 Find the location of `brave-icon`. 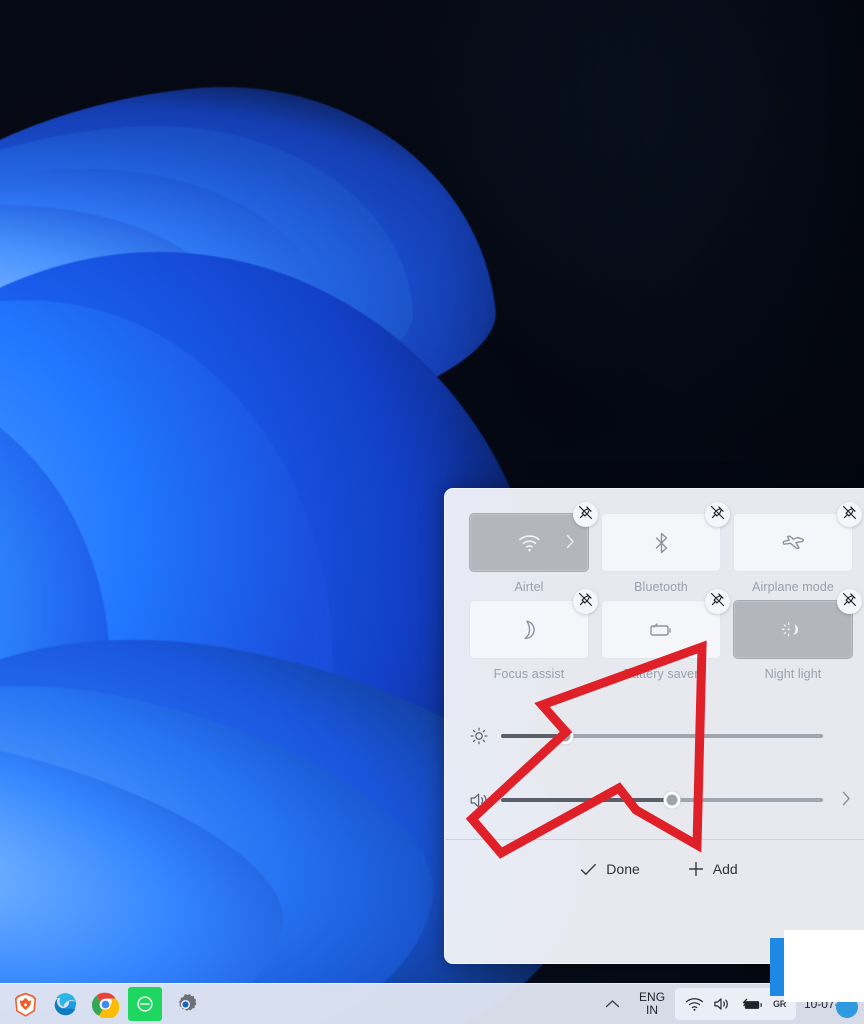

brave-icon is located at coordinates (25, 1004).